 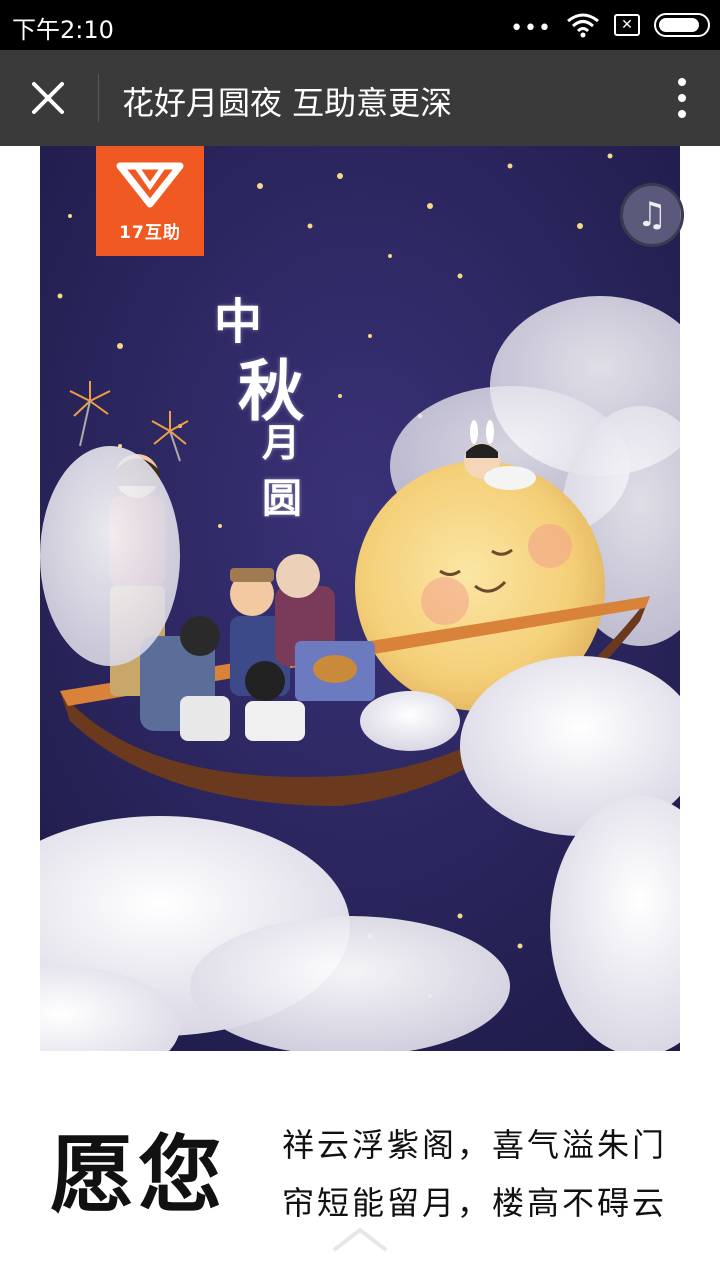 I want to click on wish-heading: 愿您, so click(x=138, y=1174).